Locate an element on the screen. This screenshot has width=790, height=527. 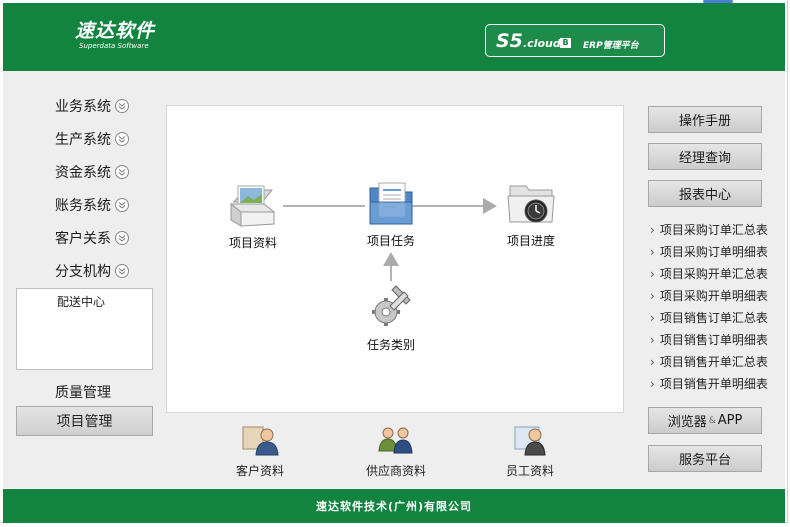
customer-icon is located at coordinates (260, 441).